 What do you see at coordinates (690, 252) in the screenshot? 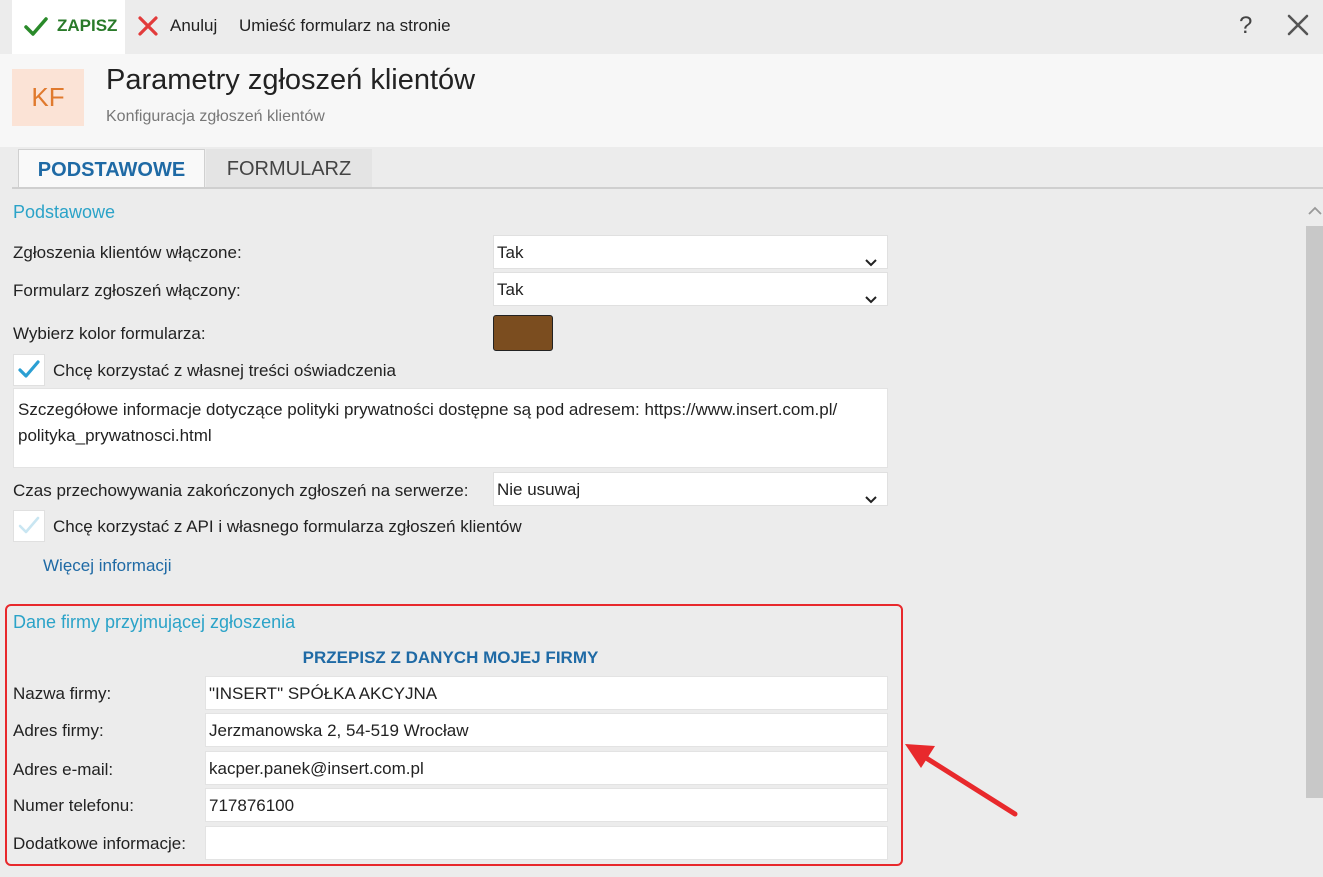
I see `enabled-select: Tak` at bounding box center [690, 252].